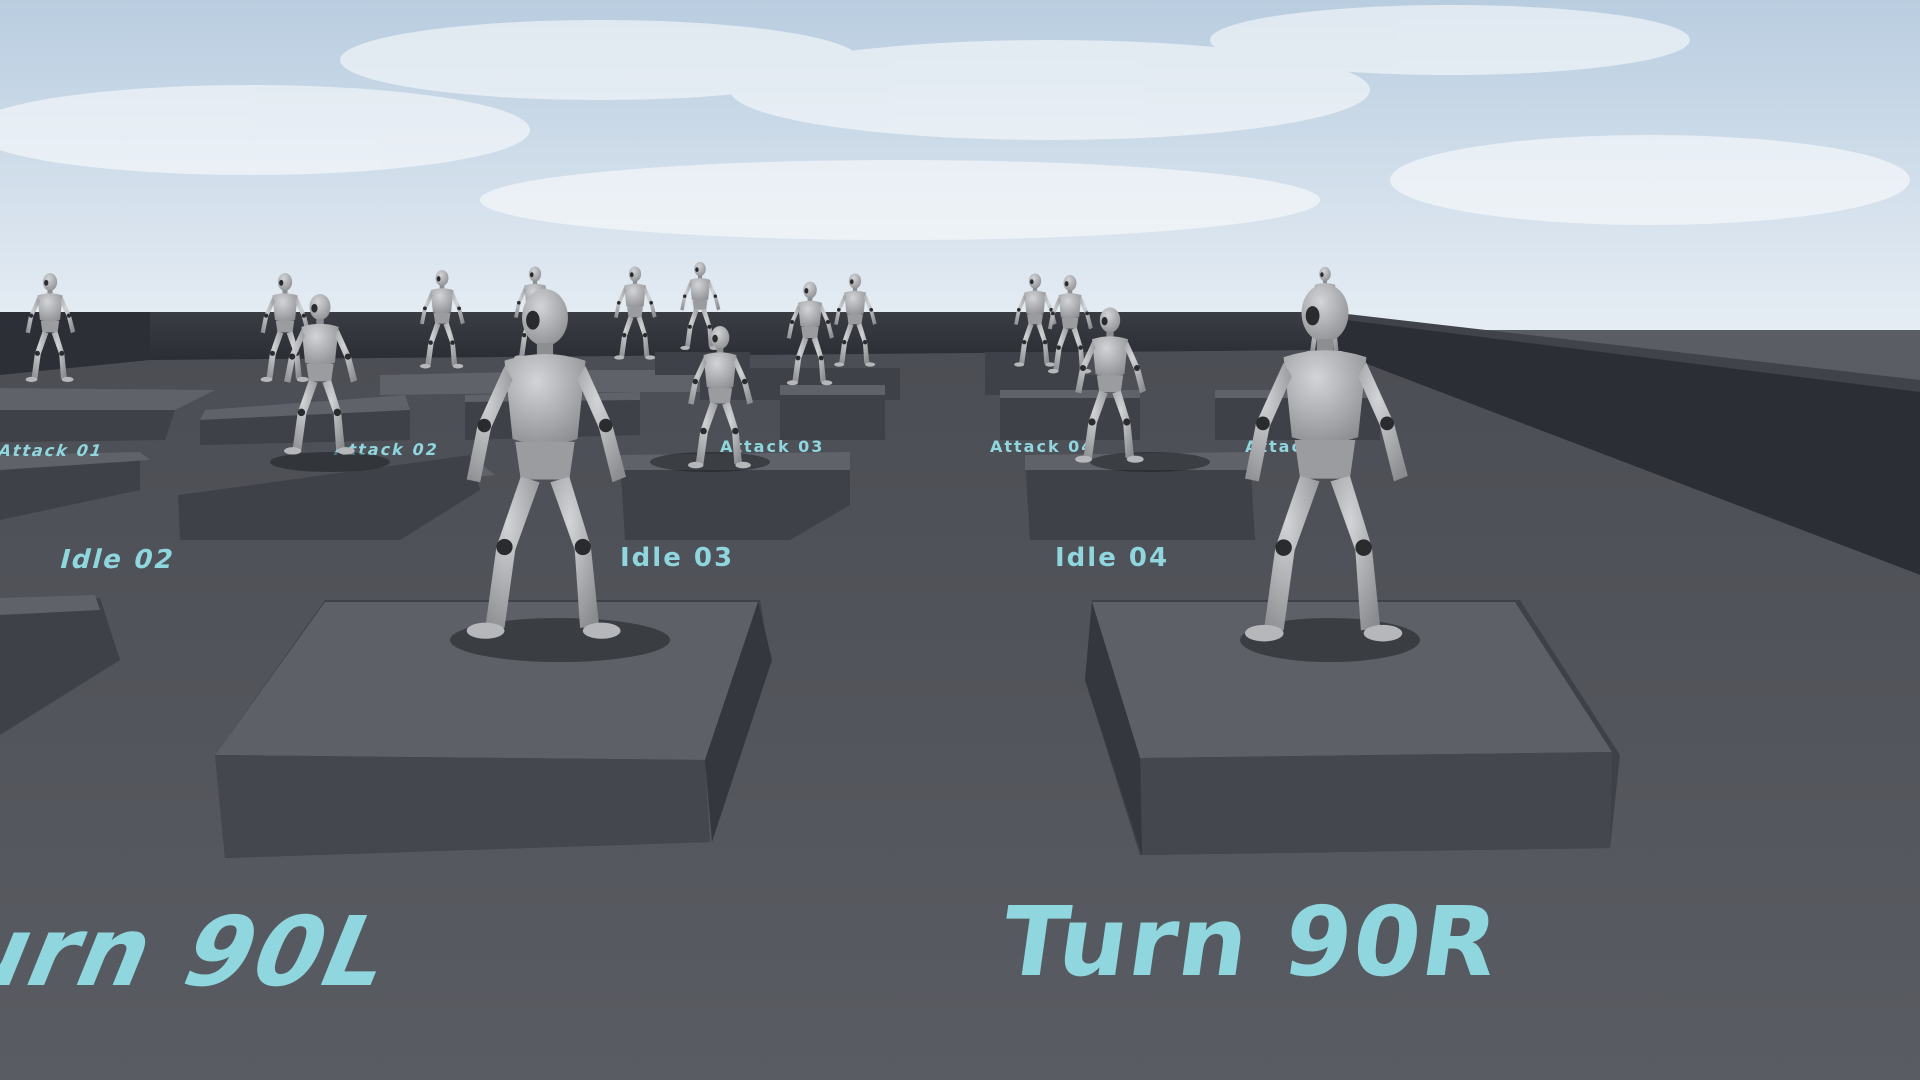  I want to click on label-turn-90l: Turn 90L, so click(205, 952).